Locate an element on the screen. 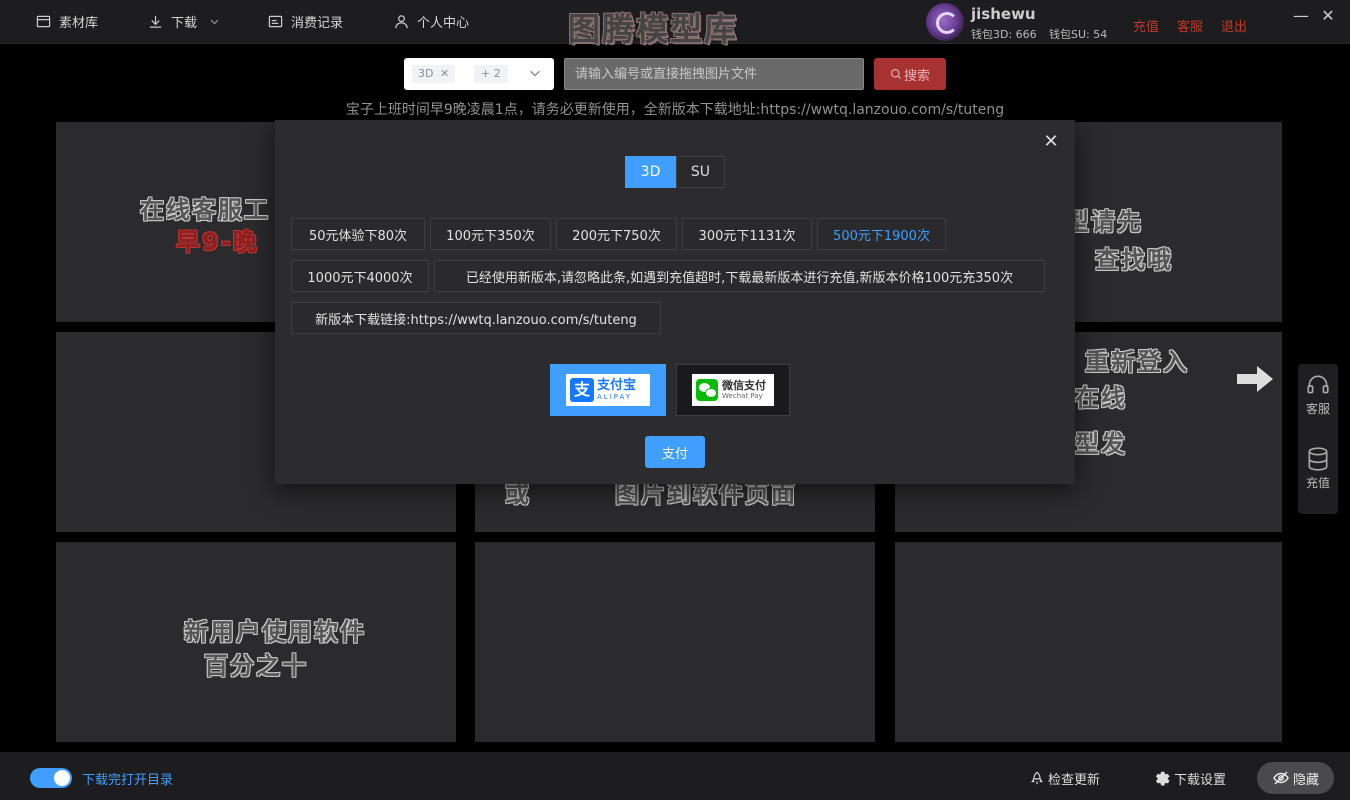 This screenshot has width=1350, height=800. open-folder-toggle is located at coordinates (51, 778).